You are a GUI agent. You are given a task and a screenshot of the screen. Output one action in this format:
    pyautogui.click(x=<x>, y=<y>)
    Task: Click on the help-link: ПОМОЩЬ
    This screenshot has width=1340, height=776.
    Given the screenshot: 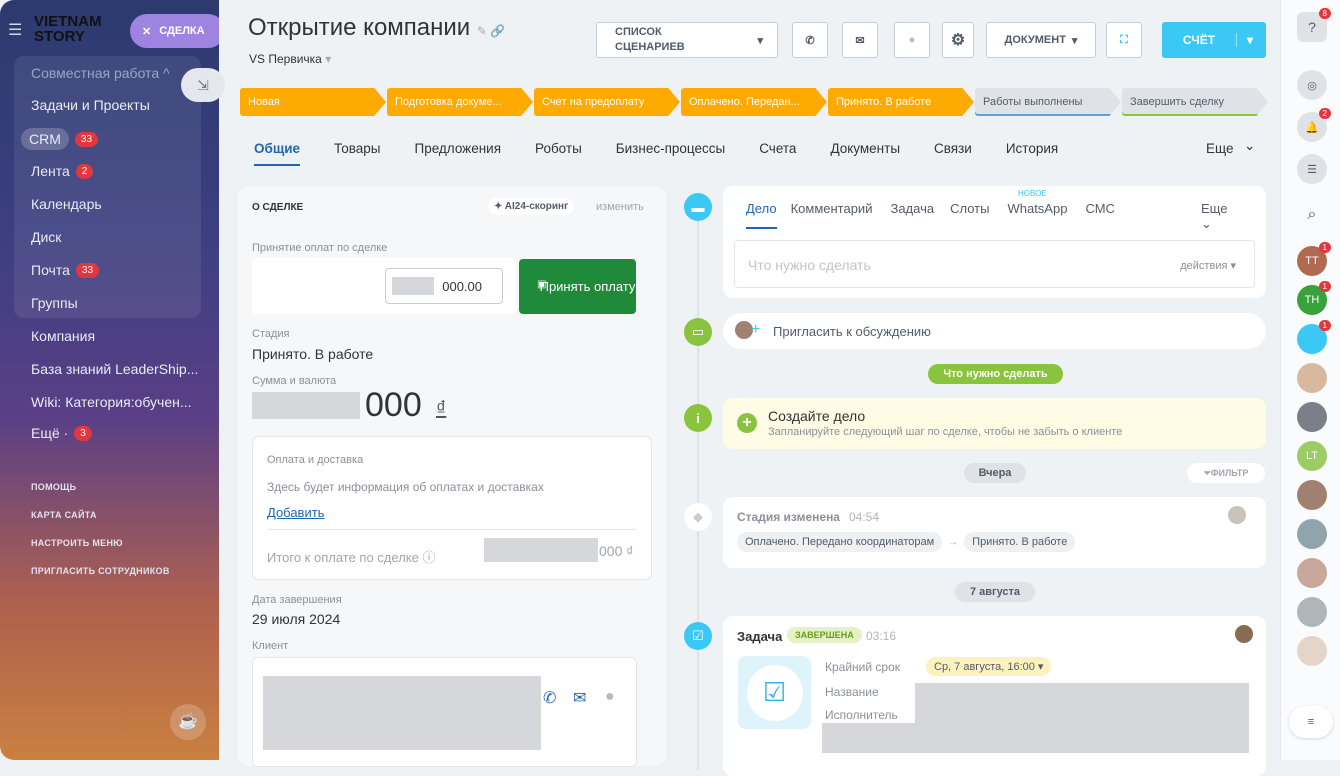 What is the action you would take?
    pyautogui.click(x=53, y=487)
    